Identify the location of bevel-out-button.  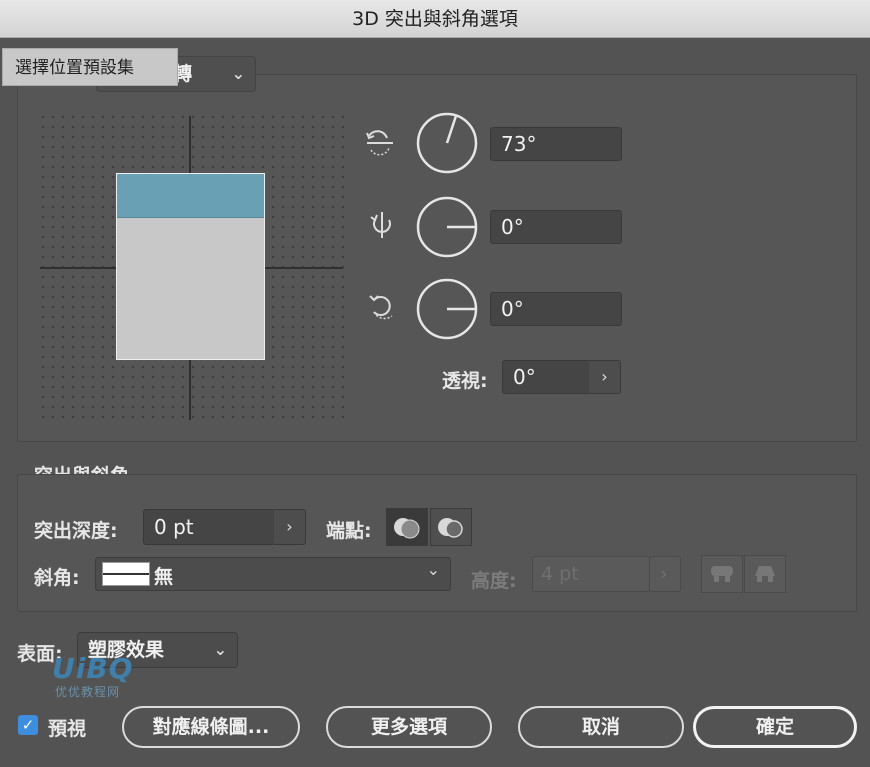
(722, 574).